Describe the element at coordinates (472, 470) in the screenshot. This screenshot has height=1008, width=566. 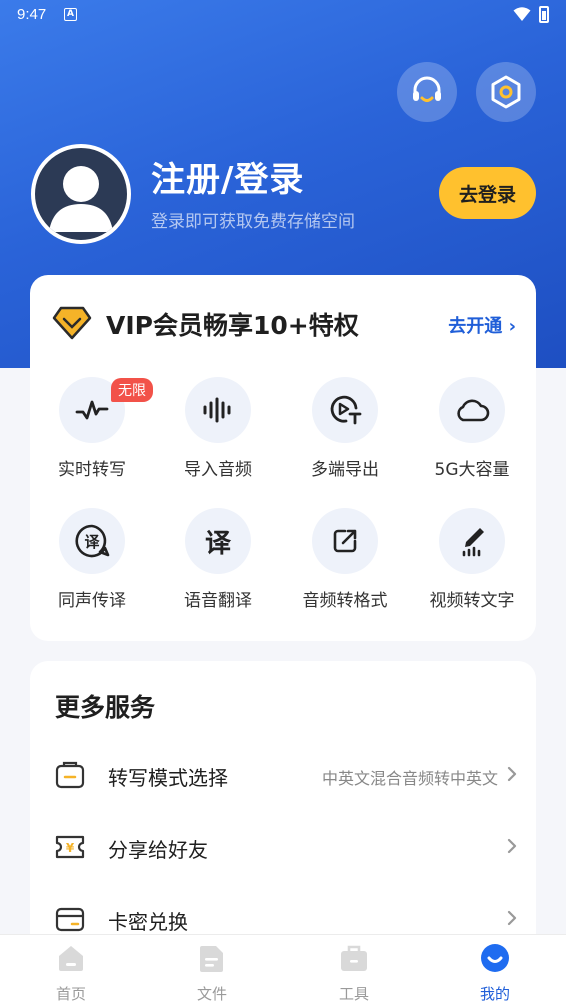
I see `feature-label: 5G大容量` at that location.